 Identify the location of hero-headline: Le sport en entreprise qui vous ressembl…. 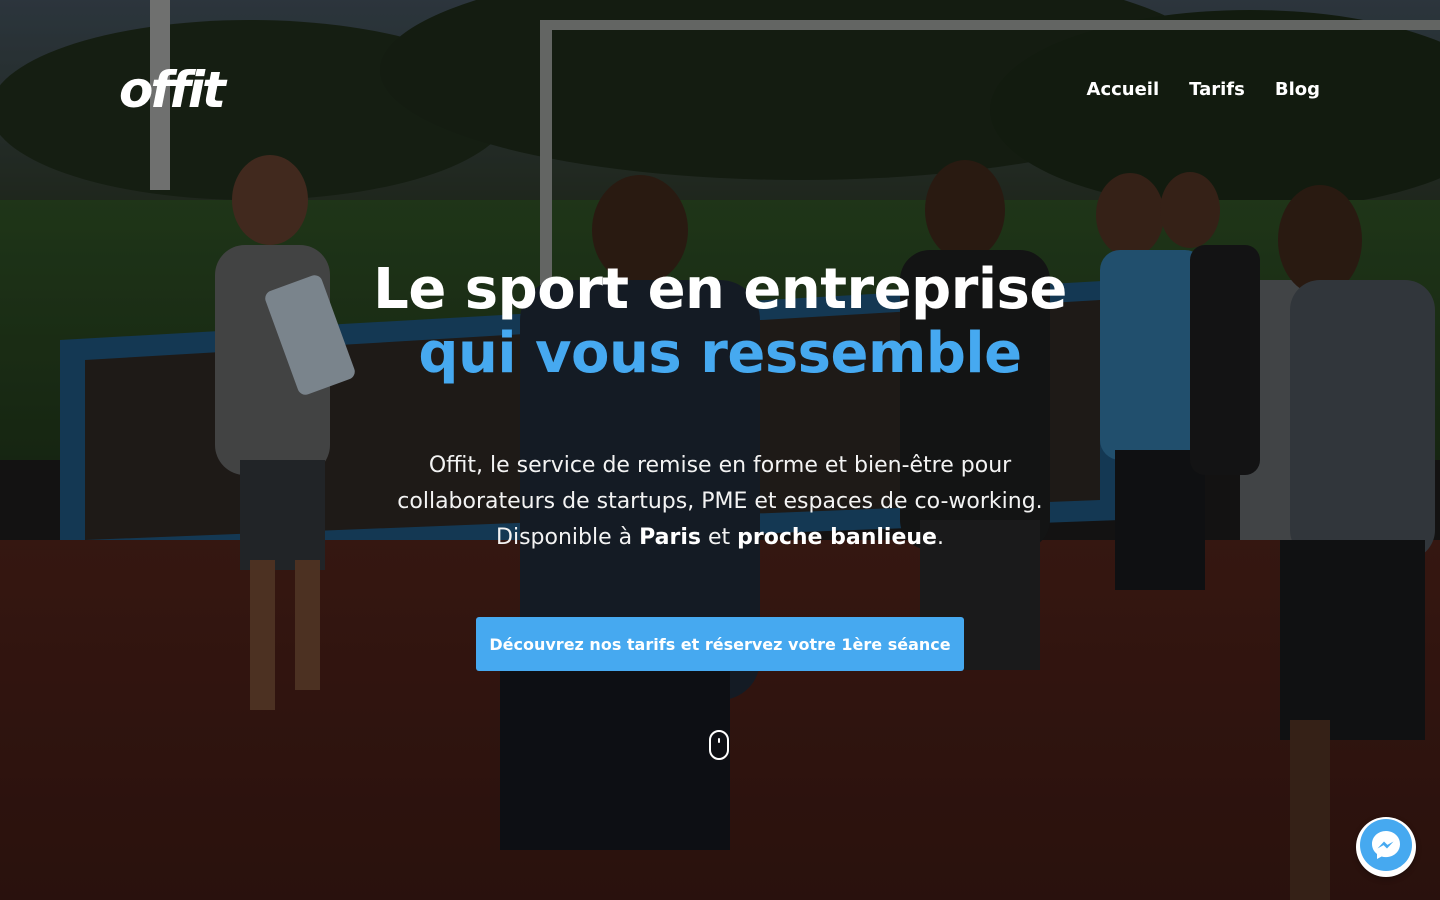
(720, 322).